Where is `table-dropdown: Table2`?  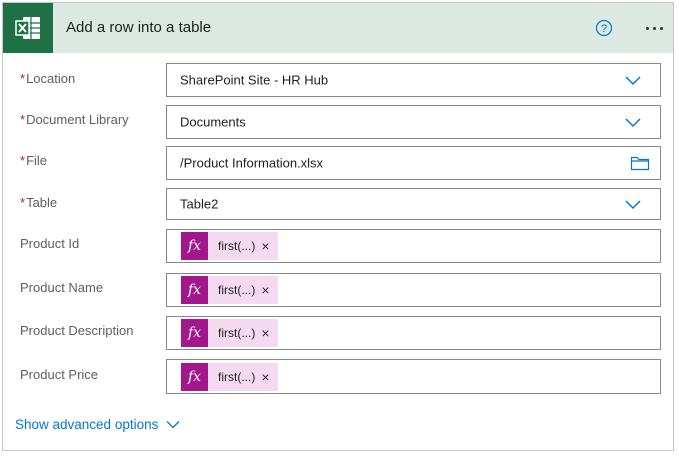 table-dropdown: Table2 is located at coordinates (413, 204).